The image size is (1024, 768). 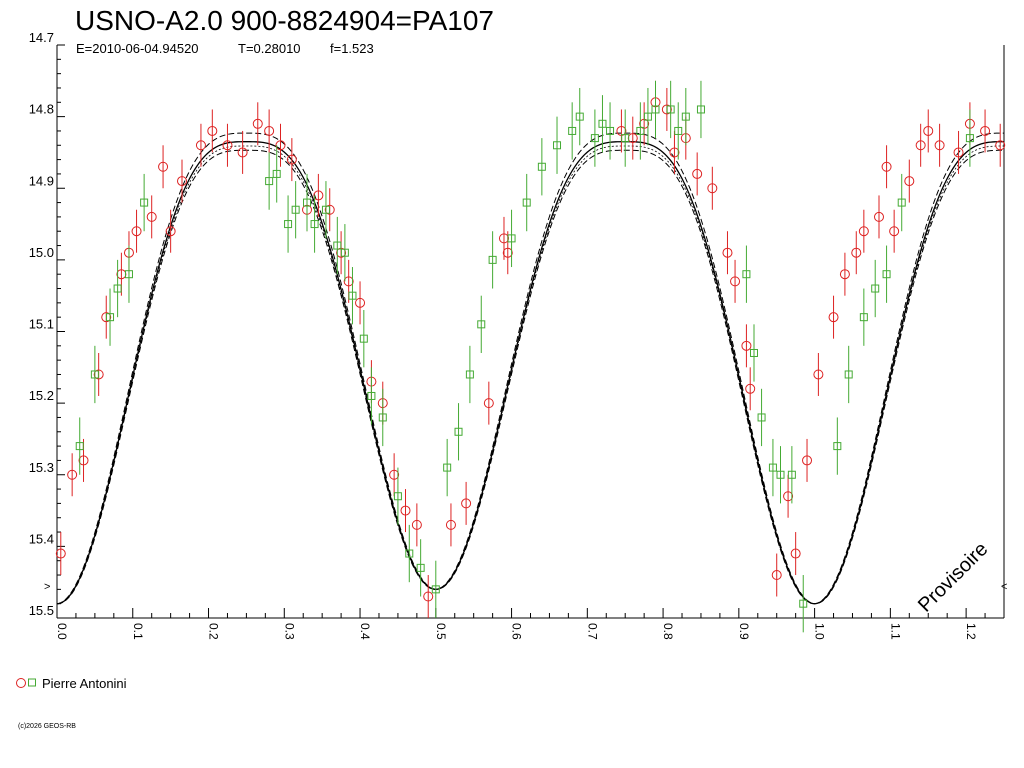 What do you see at coordinates (971, 631) in the screenshot?
I see `x-tick-label: 1.2` at bounding box center [971, 631].